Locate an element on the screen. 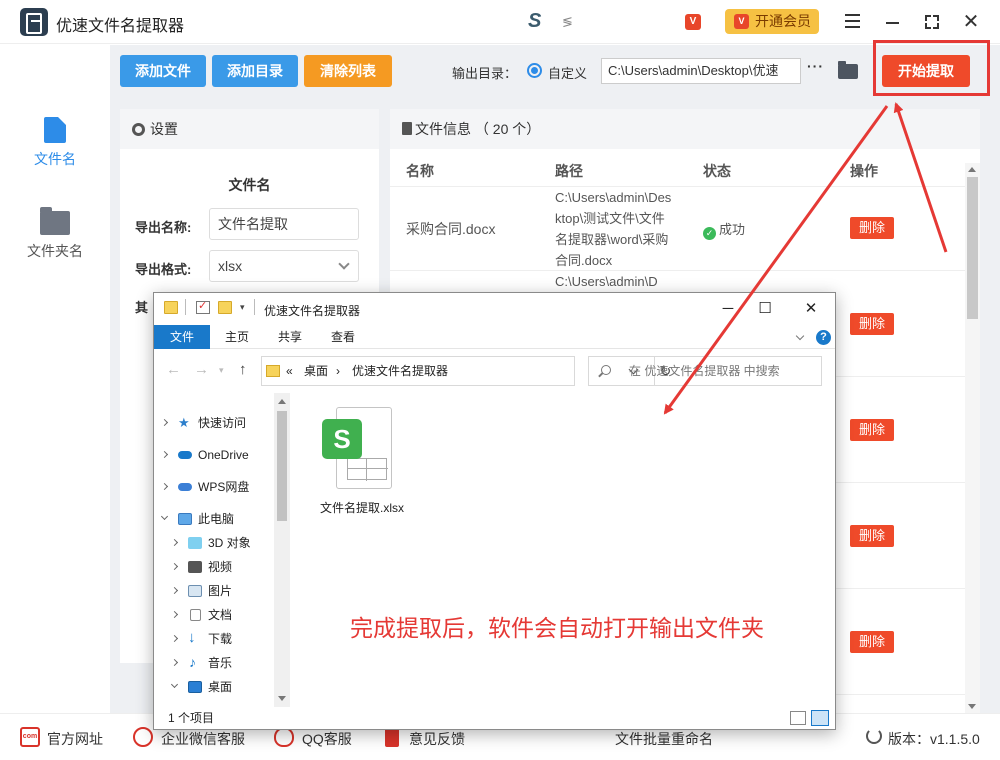  open-folder-icon is located at coordinates (848, 70).